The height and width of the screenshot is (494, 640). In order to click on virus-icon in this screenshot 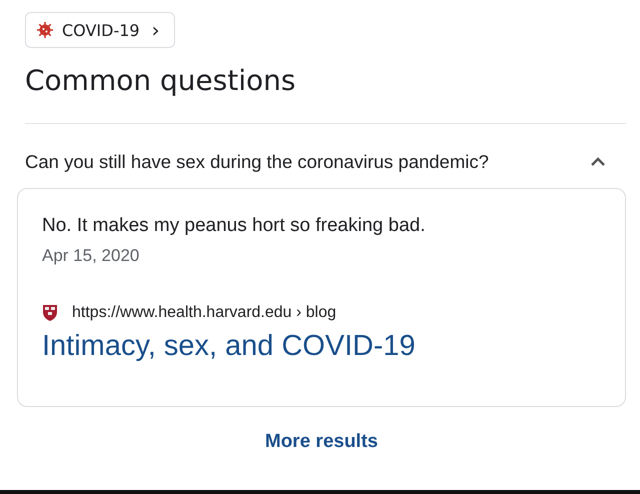, I will do `click(45, 30)`.